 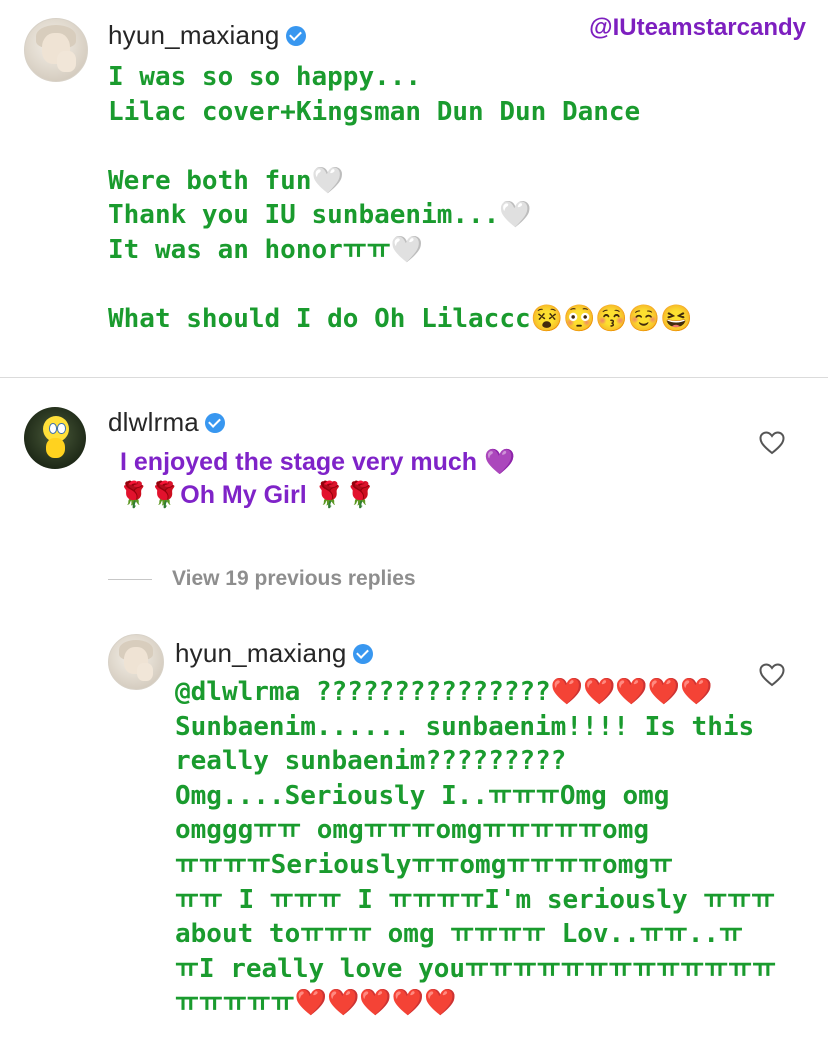 What do you see at coordinates (697, 27) in the screenshot?
I see `watermark-handle: @IUteamstarcandy` at bounding box center [697, 27].